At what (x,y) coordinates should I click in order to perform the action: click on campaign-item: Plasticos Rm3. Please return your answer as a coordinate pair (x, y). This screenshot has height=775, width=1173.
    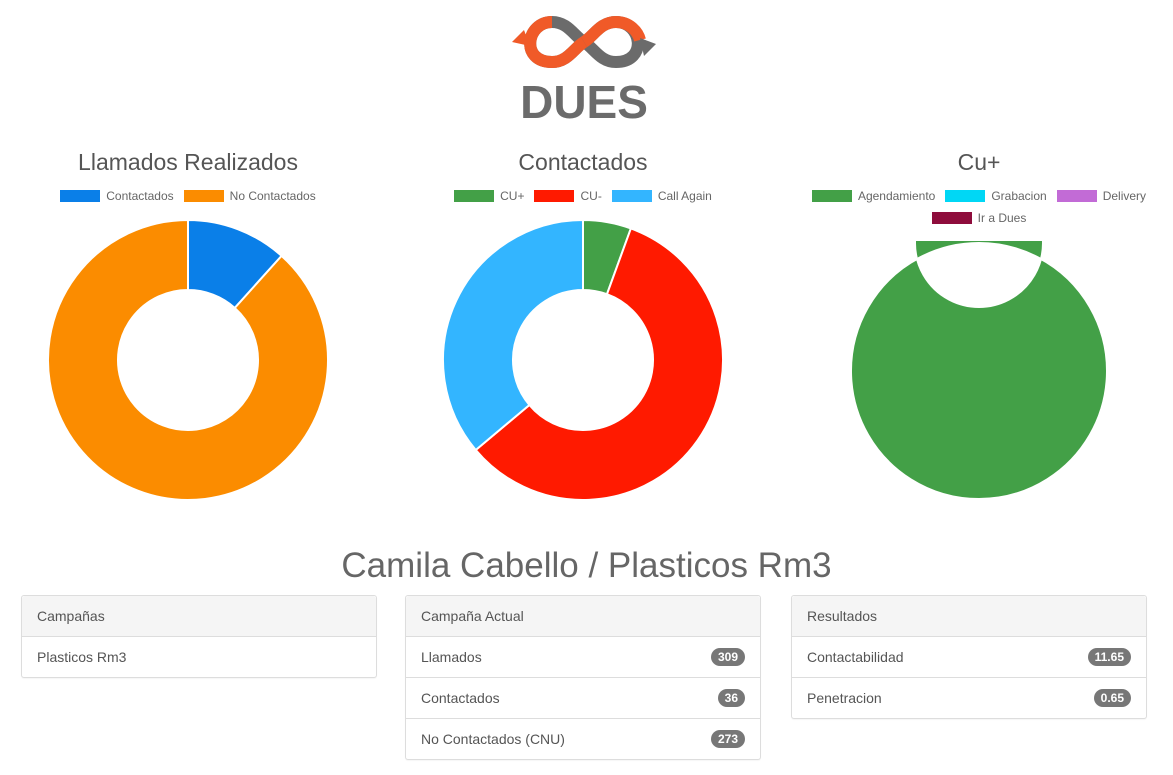
    Looking at the image, I should click on (199, 657).